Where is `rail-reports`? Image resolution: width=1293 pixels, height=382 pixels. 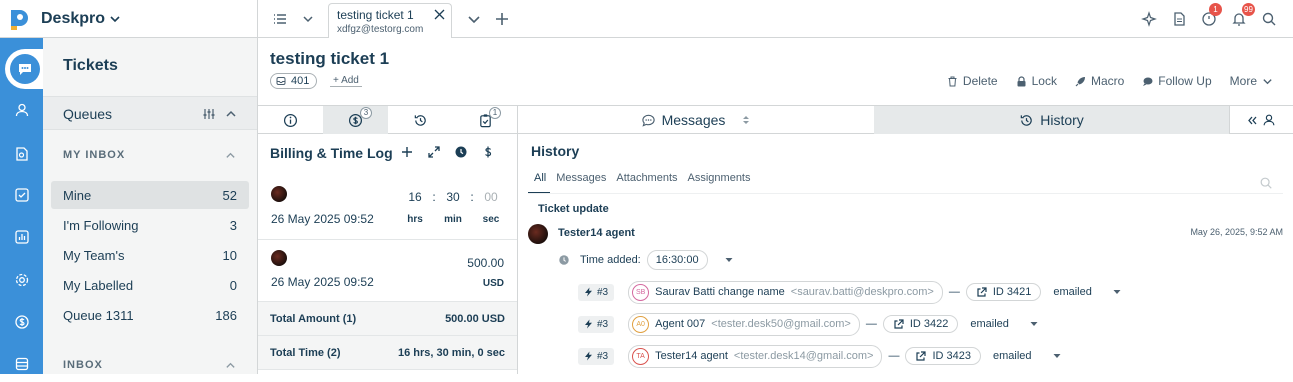 rail-reports is located at coordinates (21, 237).